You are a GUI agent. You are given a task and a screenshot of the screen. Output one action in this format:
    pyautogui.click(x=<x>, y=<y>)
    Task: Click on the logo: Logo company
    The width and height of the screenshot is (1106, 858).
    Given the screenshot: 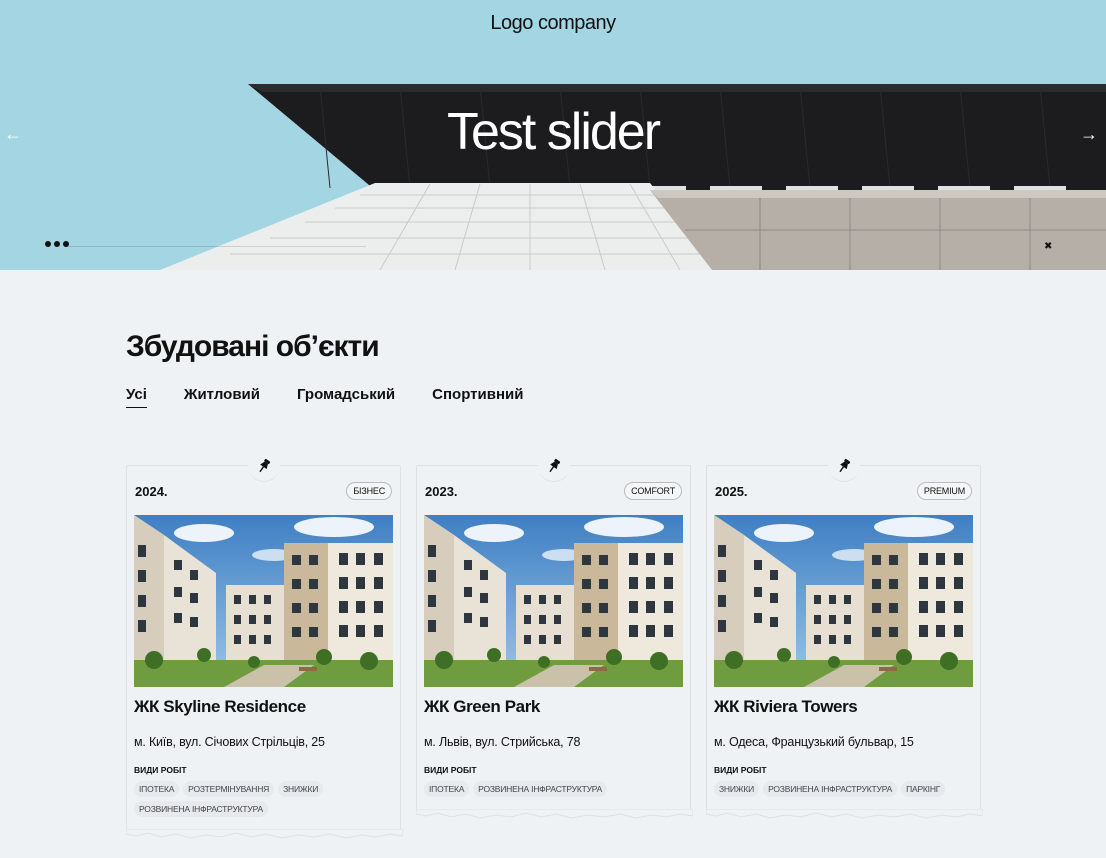 What is the action you would take?
    pyautogui.click(x=553, y=23)
    